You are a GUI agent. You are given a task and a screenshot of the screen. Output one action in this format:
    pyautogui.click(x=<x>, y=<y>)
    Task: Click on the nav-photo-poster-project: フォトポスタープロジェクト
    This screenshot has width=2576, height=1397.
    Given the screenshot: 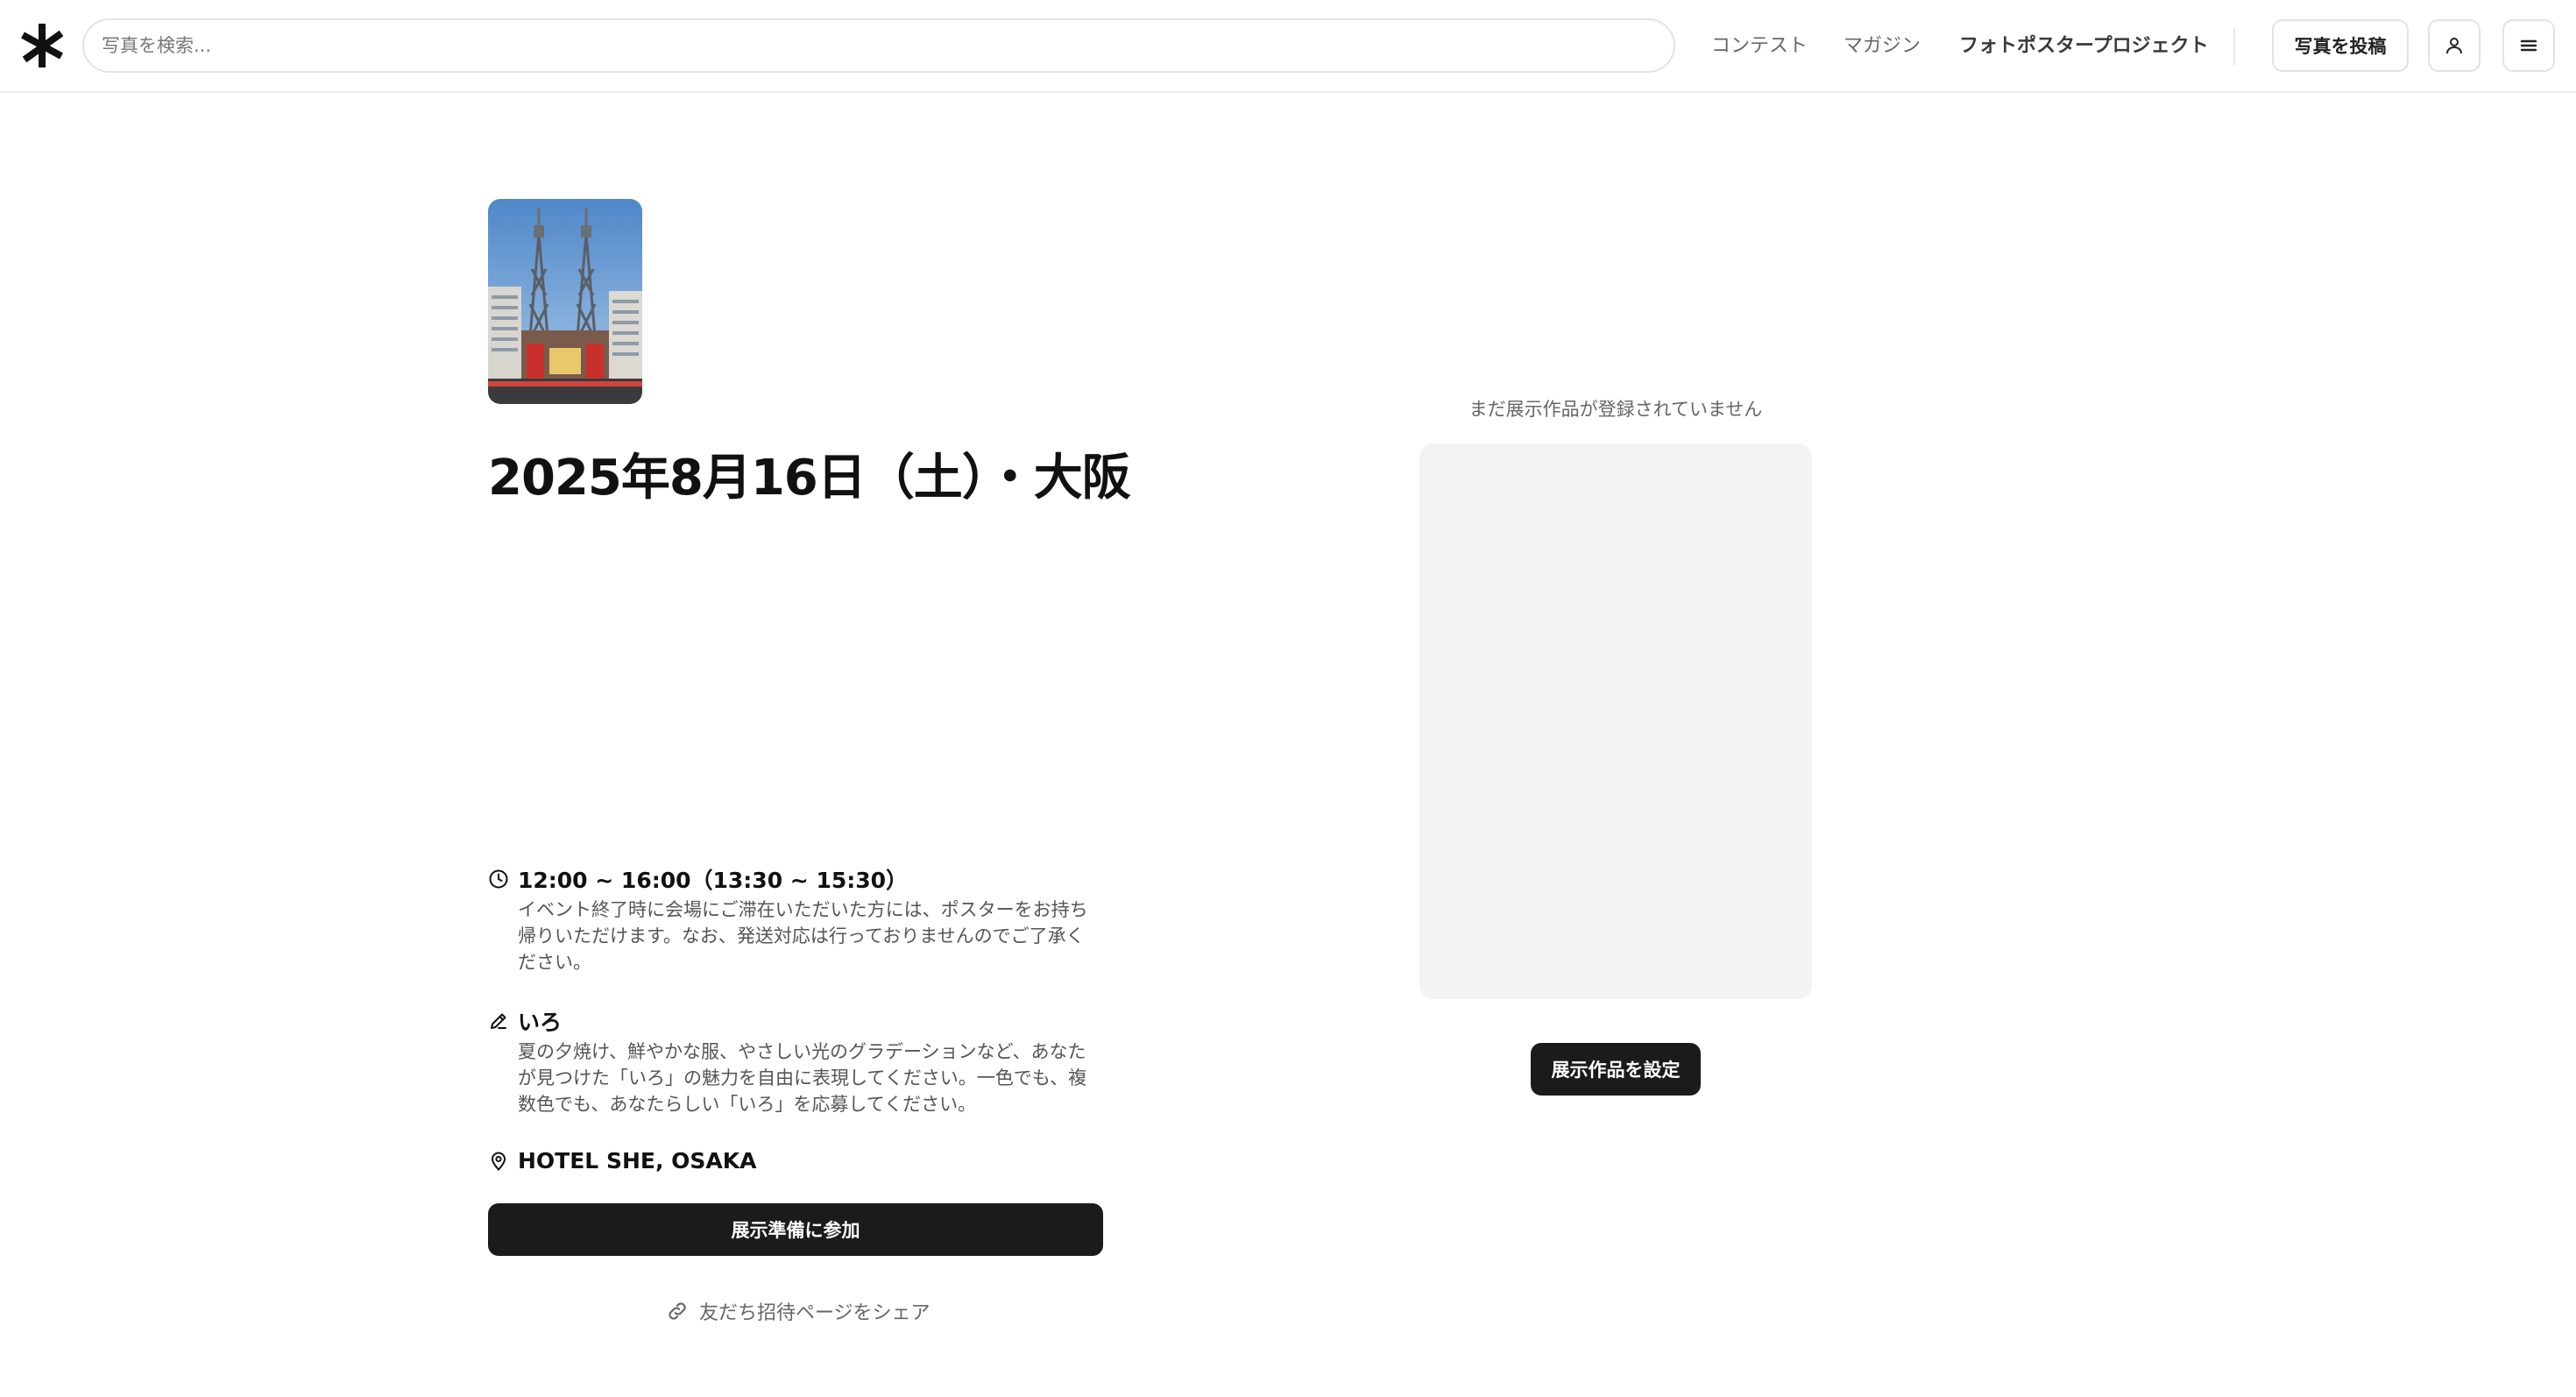 What is the action you would take?
    pyautogui.click(x=2084, y=44)
    